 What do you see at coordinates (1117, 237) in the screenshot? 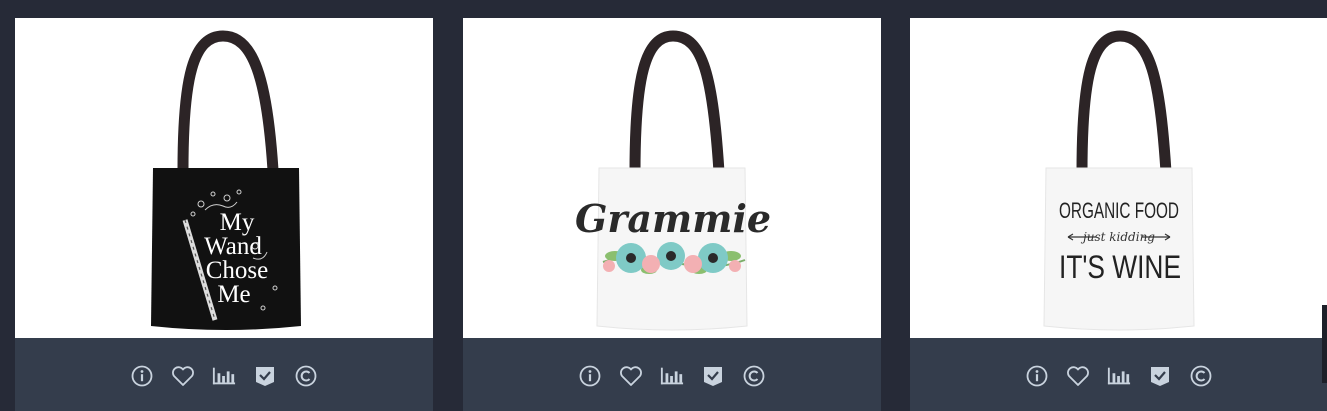
I see `design-text-line: just kidding` at bounding box center [1117, 237].